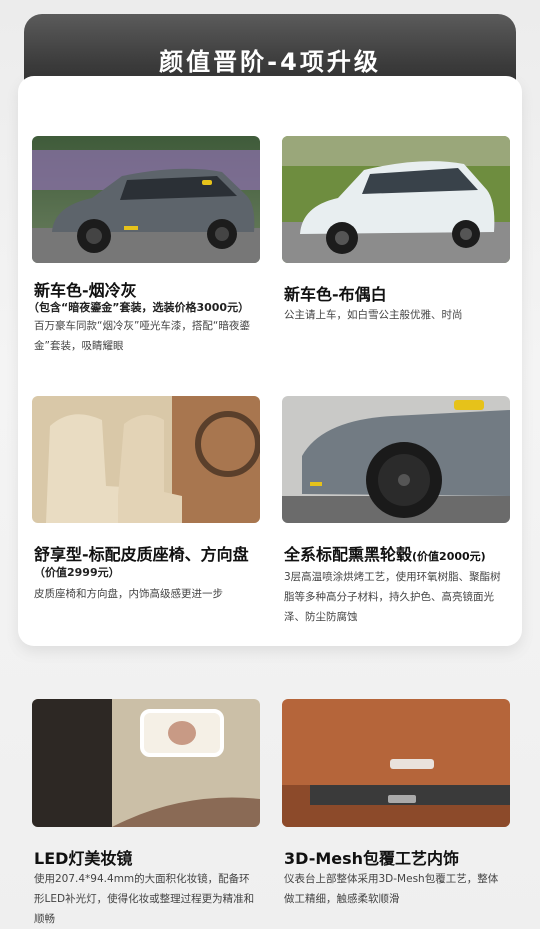  Describe the element at coordinates (373, 315) in the screenshot. I see `item-description: 公主请上车，如白雪公主般优雅、时尚` at that location.